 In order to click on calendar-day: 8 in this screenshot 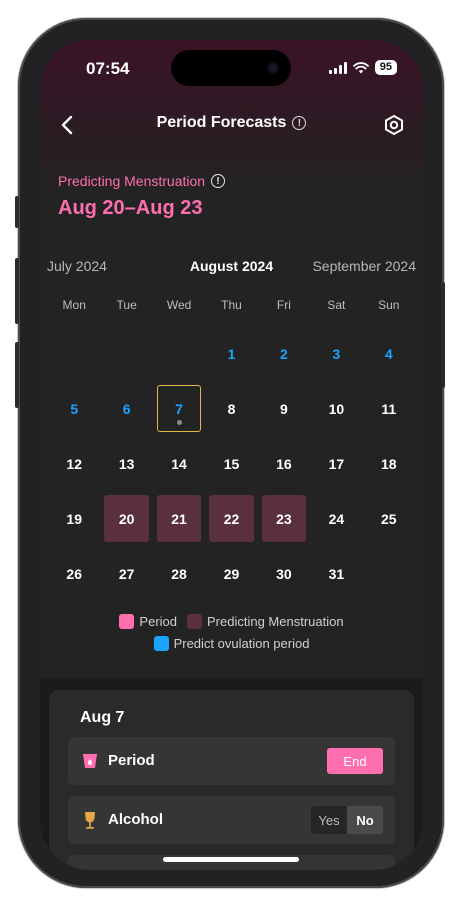, I will do `click(231, 408)`.